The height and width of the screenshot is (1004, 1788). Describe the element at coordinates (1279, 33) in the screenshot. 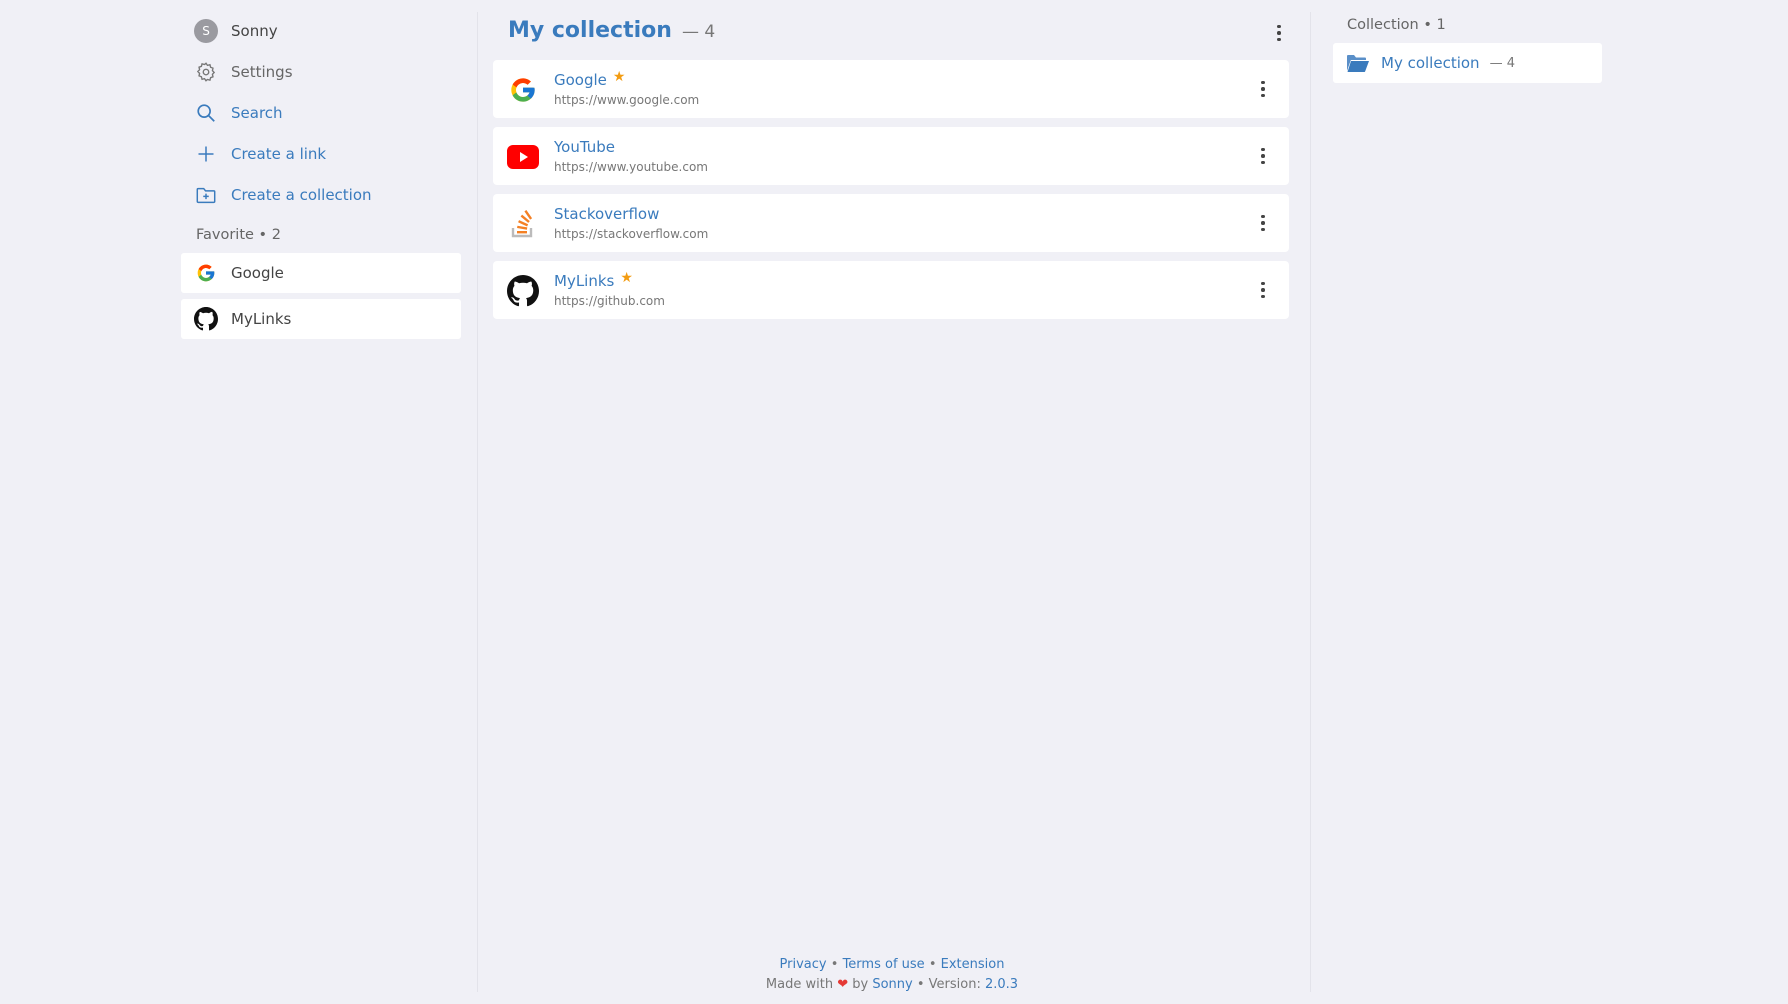

I see `collection-menu-icon` at that location.